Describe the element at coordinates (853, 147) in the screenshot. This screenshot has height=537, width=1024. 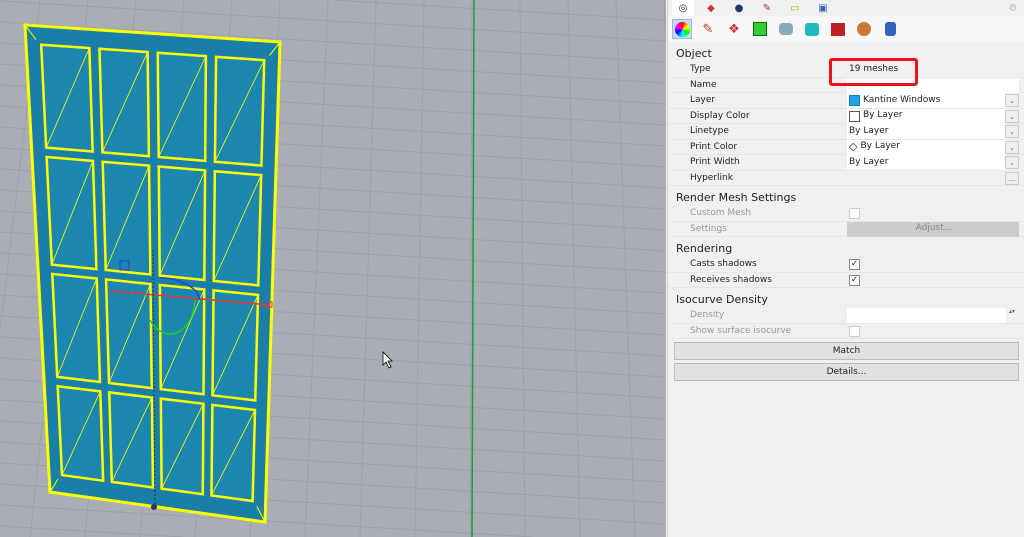
I see `diamond-icon: ◇` at that location.